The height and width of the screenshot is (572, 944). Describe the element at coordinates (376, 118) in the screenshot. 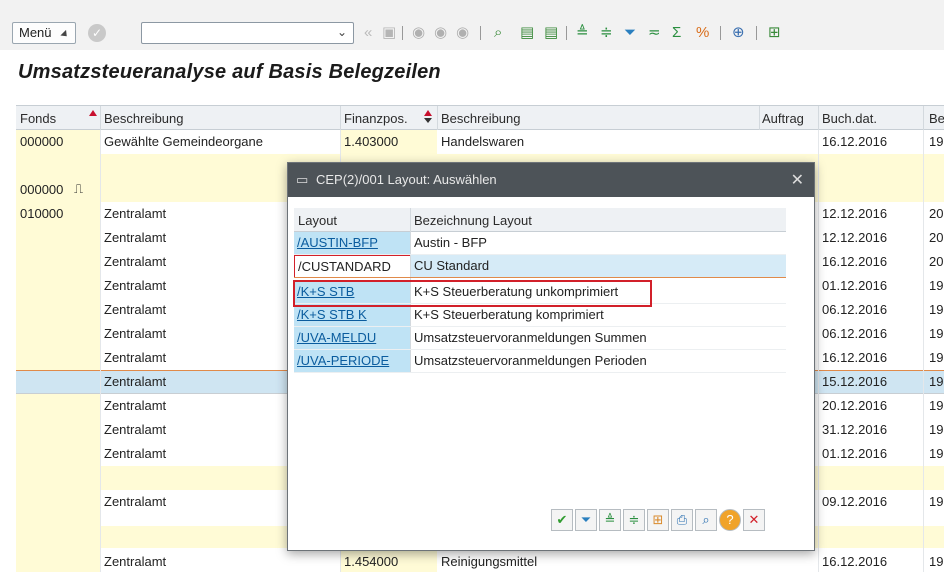

I see `col-header-finanzpos: Finanzpos.` at that location.